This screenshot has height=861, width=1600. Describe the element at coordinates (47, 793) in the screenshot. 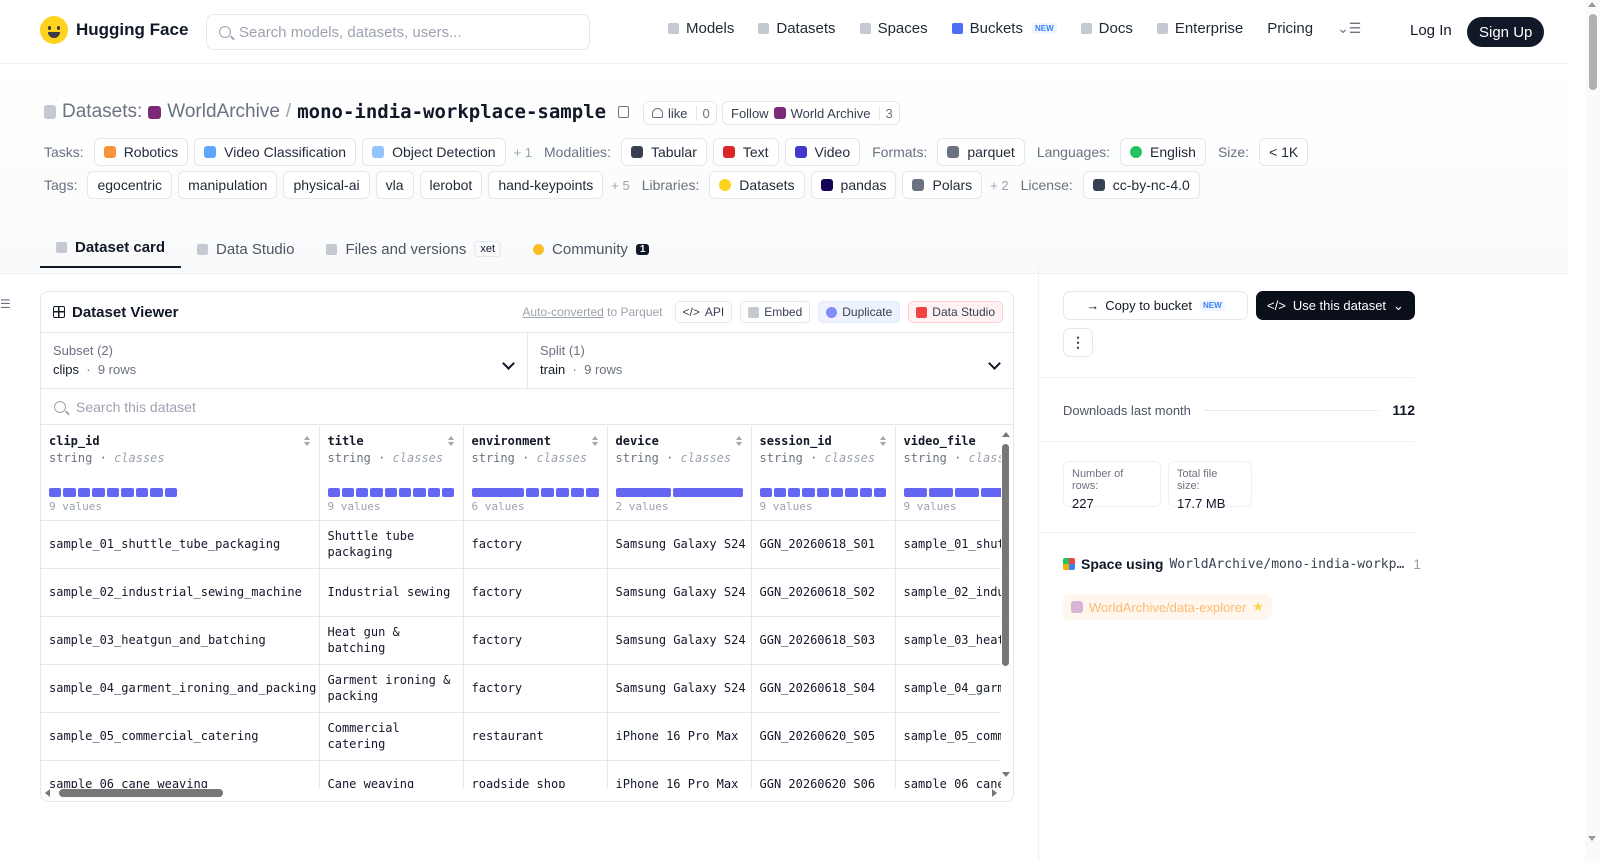

I see `scroll-left-arrow-icon` at that location.